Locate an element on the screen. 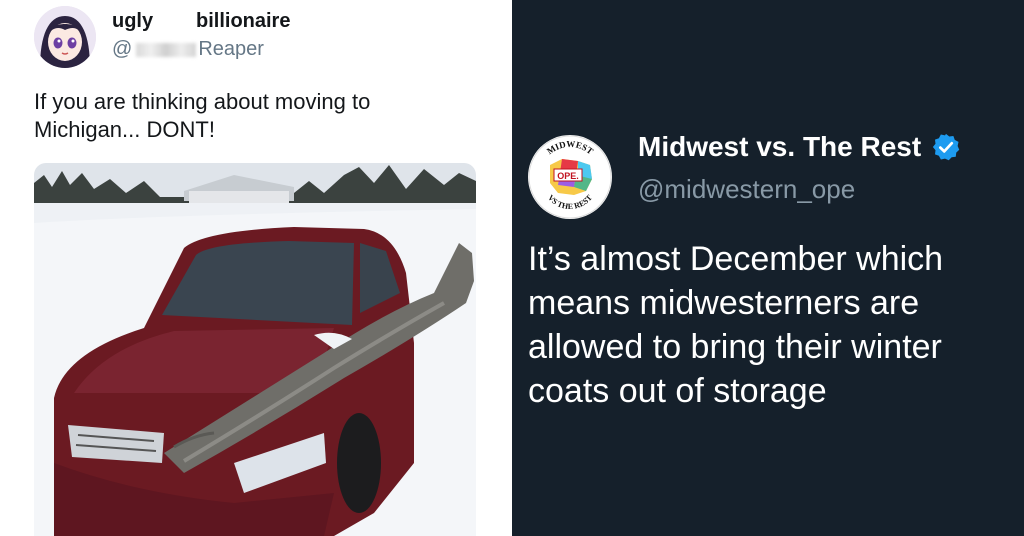 This screenshot has width=1024, height=536. left-avatar is located at coordinates (65, 37).